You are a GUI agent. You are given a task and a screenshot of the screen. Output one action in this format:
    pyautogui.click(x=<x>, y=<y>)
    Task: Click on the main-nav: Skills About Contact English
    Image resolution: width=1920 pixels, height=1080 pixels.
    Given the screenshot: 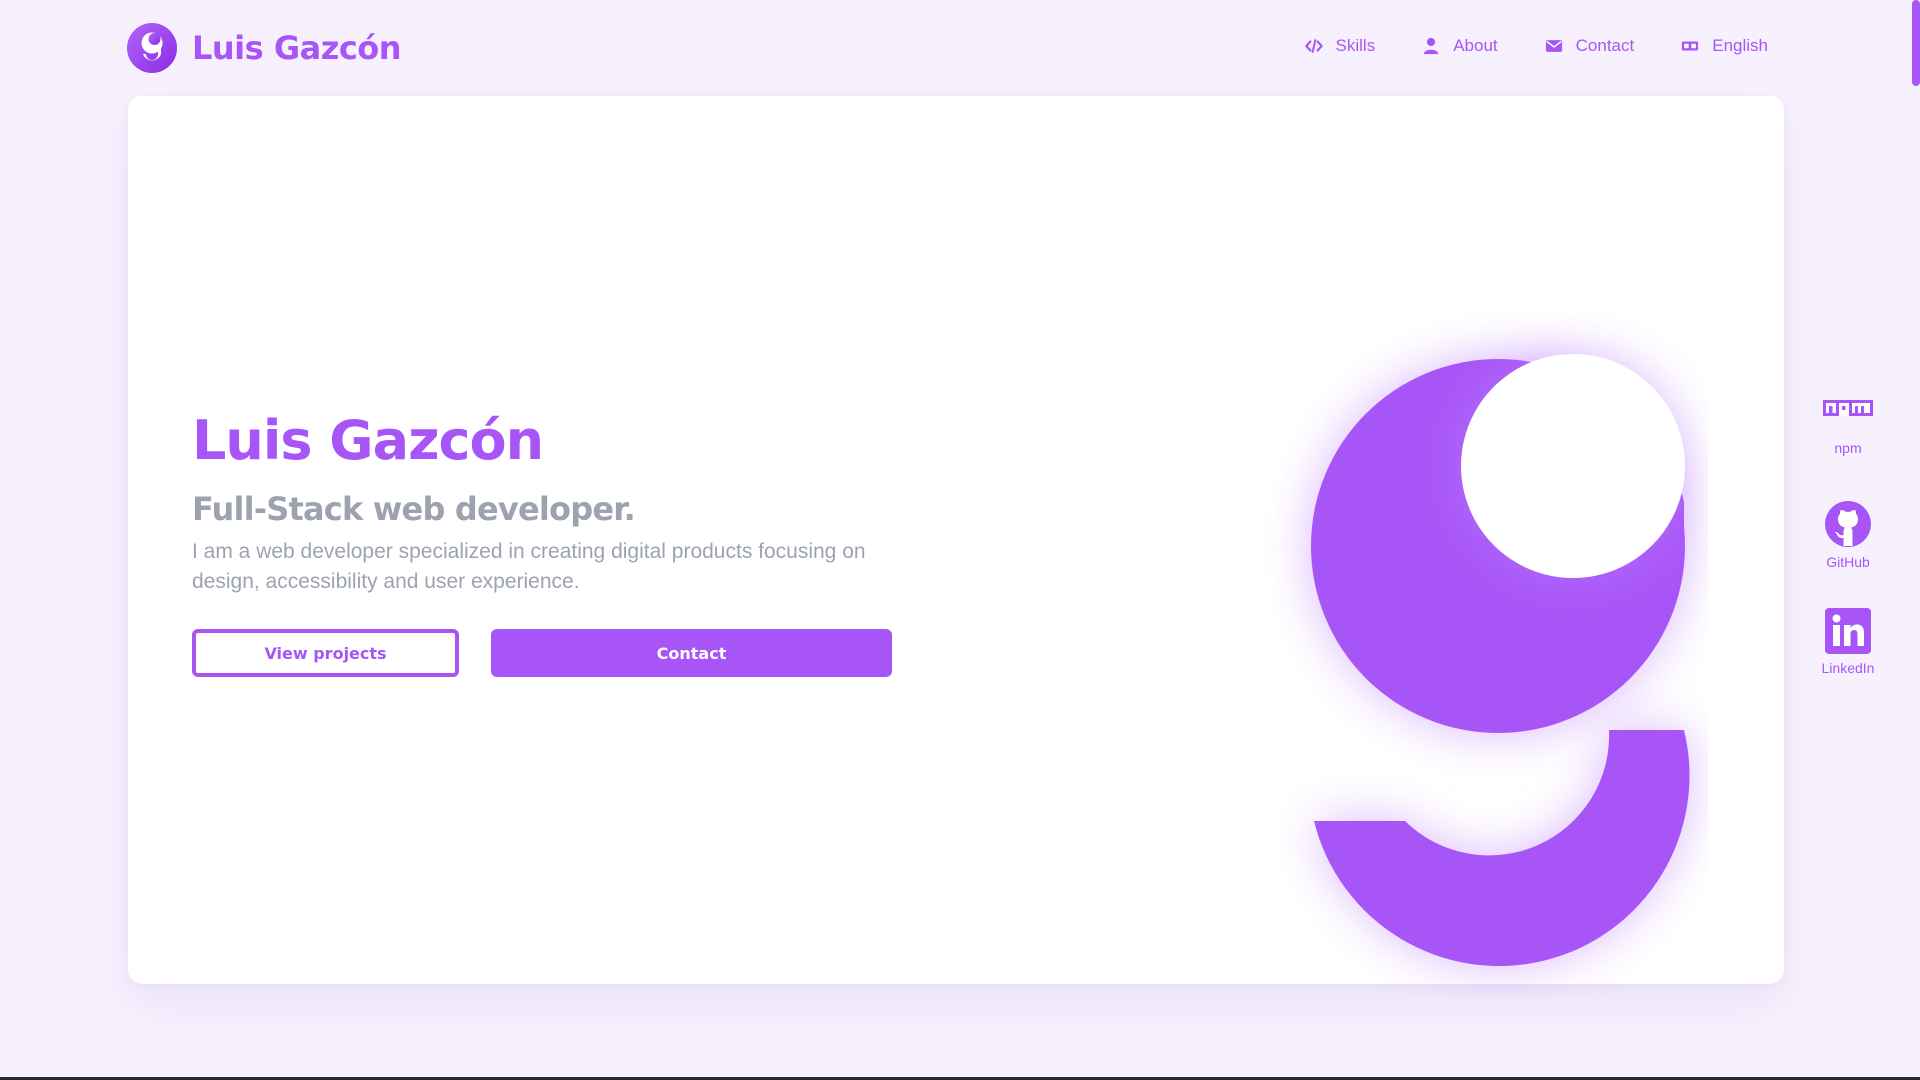 What is the action you would take?
    pyautogui.click(x=1536, y=46)
    